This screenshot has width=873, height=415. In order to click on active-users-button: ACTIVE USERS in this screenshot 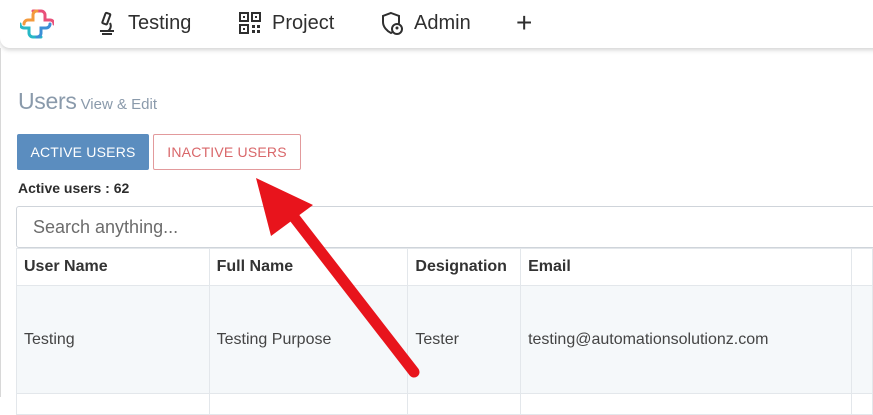, I will do `click(83, 152)`.